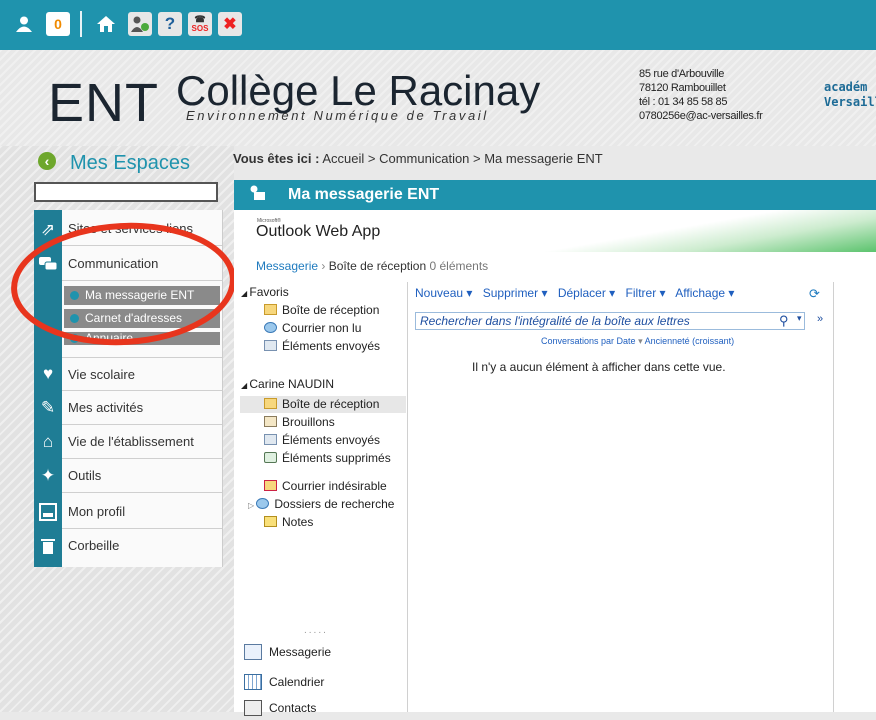 Image resolution: width=876 pixels, height=720 pixels. I want to click on messaging-icon, so click(257, 195).